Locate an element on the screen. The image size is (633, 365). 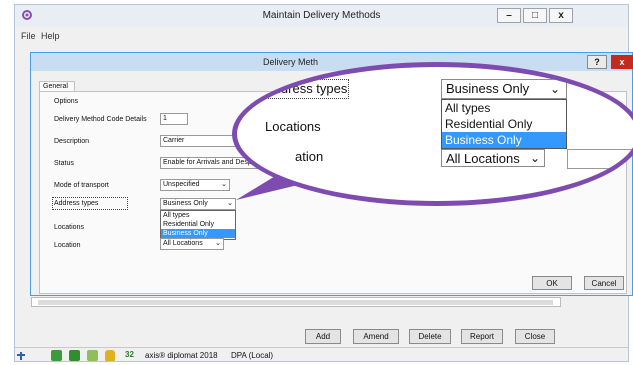
callout-location-select: All Locations ⌄ is located at coordinates (493, 158).